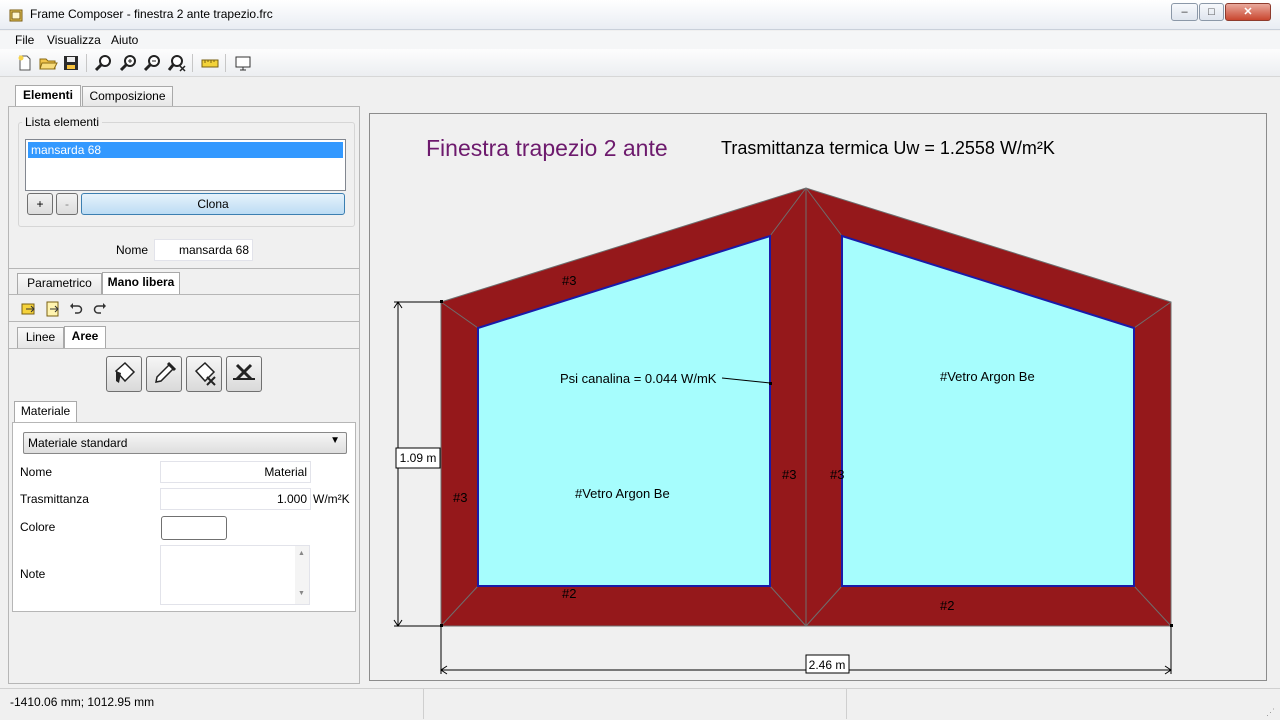 This screenshot has width=1280, height=720. What do you see at coordinates (104, 63) in the screenshot?
I see `zoom-fit-icon` at bounding box center [104, 63].